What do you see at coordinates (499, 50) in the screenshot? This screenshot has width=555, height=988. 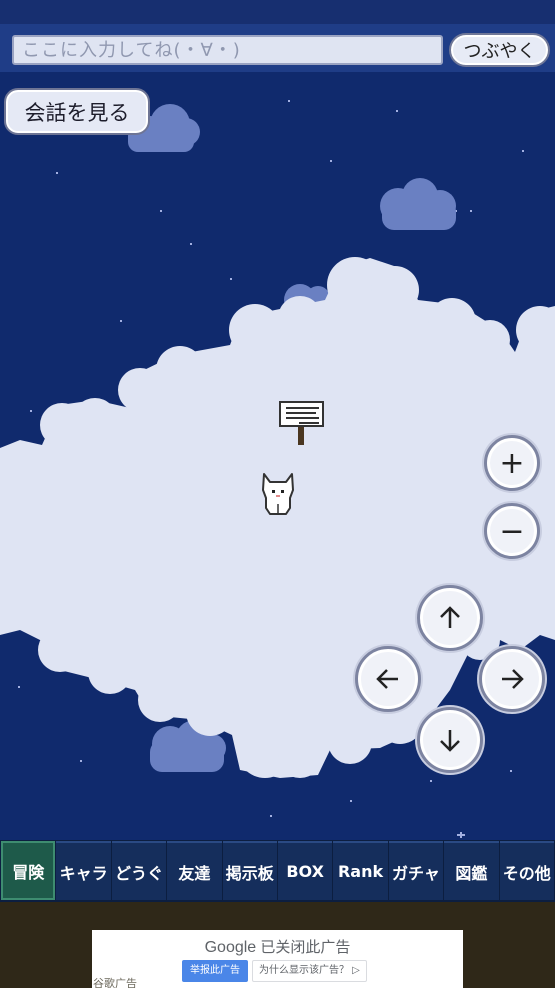 I see `tweet-button: つぶやく` at bounding box center [499, 50].